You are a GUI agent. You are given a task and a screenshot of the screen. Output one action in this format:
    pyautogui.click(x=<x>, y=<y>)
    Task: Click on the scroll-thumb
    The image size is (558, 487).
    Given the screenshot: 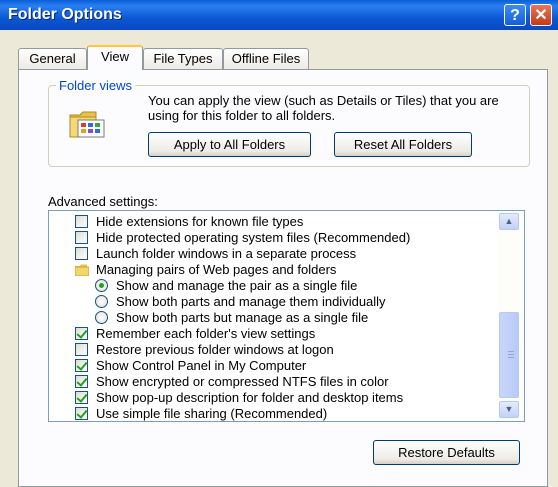 What is the action you would take?
    pyautogui.click(x=509, y=355)
    